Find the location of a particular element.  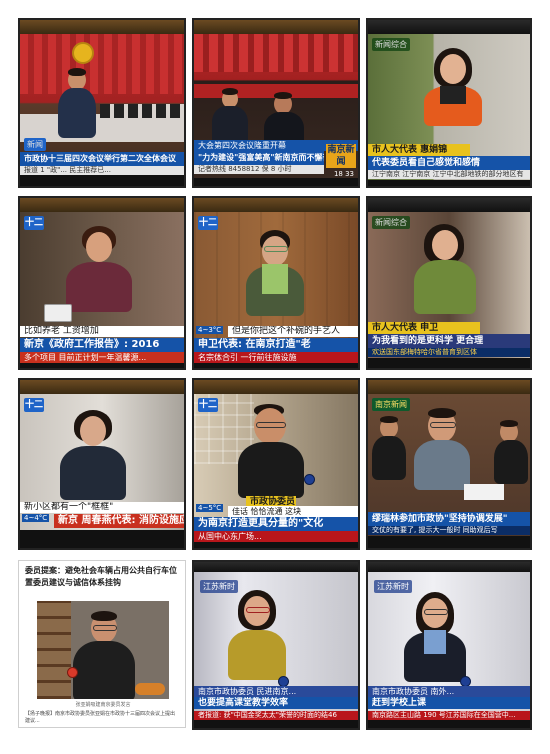

bookshelf is located at coordinates (54, 650).